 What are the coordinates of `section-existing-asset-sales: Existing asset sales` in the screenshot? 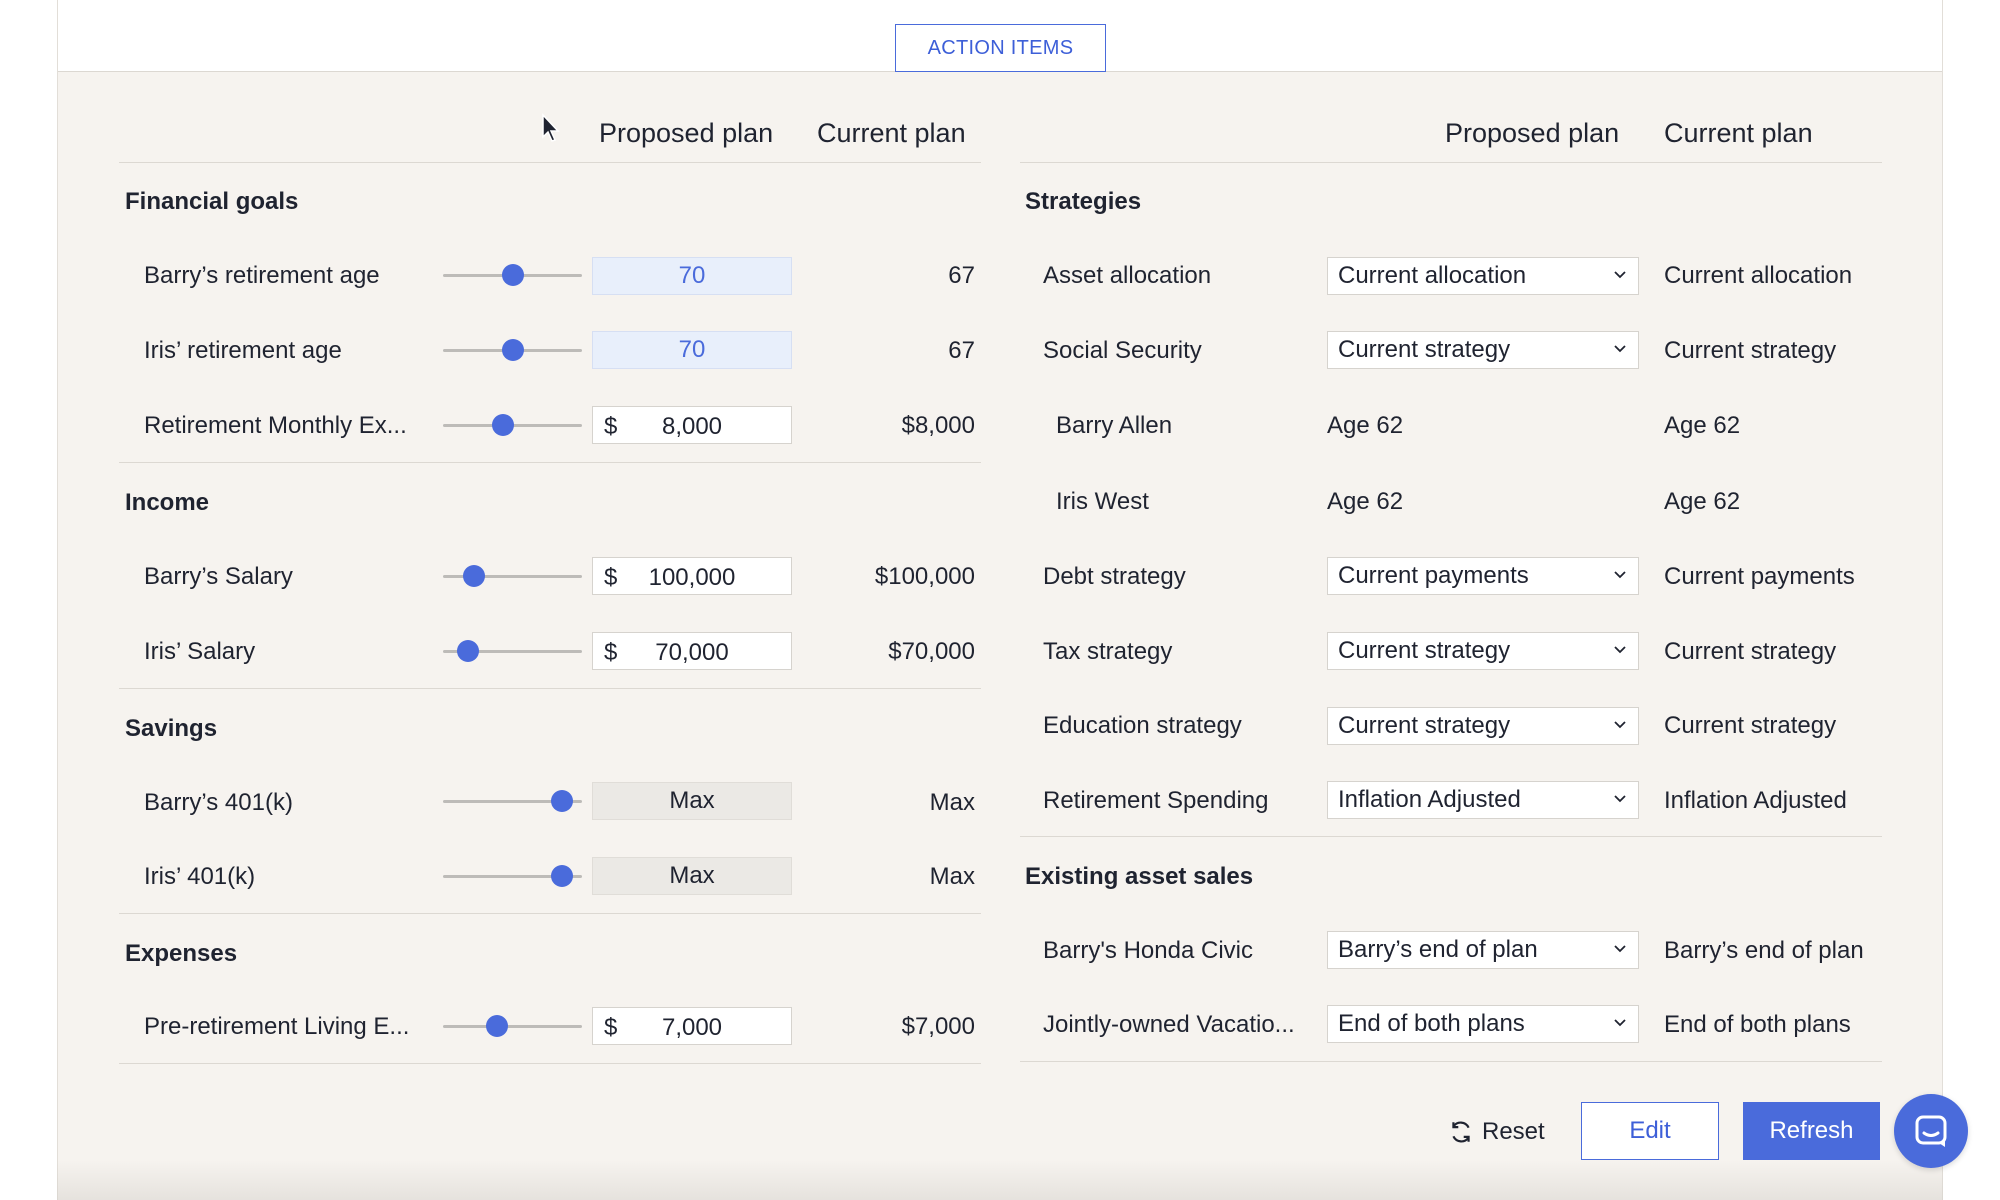 It's located at (1139, 876).